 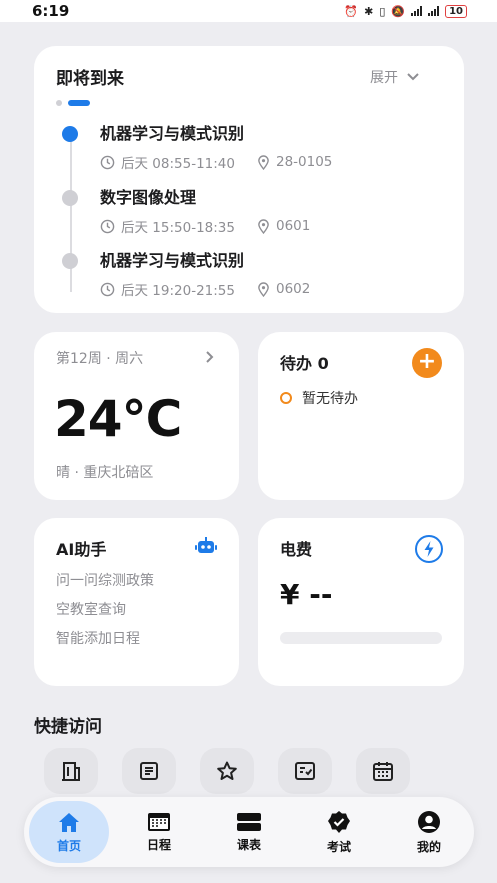 I want to click on ai-title: AI助手, so click(x=81, y=549).